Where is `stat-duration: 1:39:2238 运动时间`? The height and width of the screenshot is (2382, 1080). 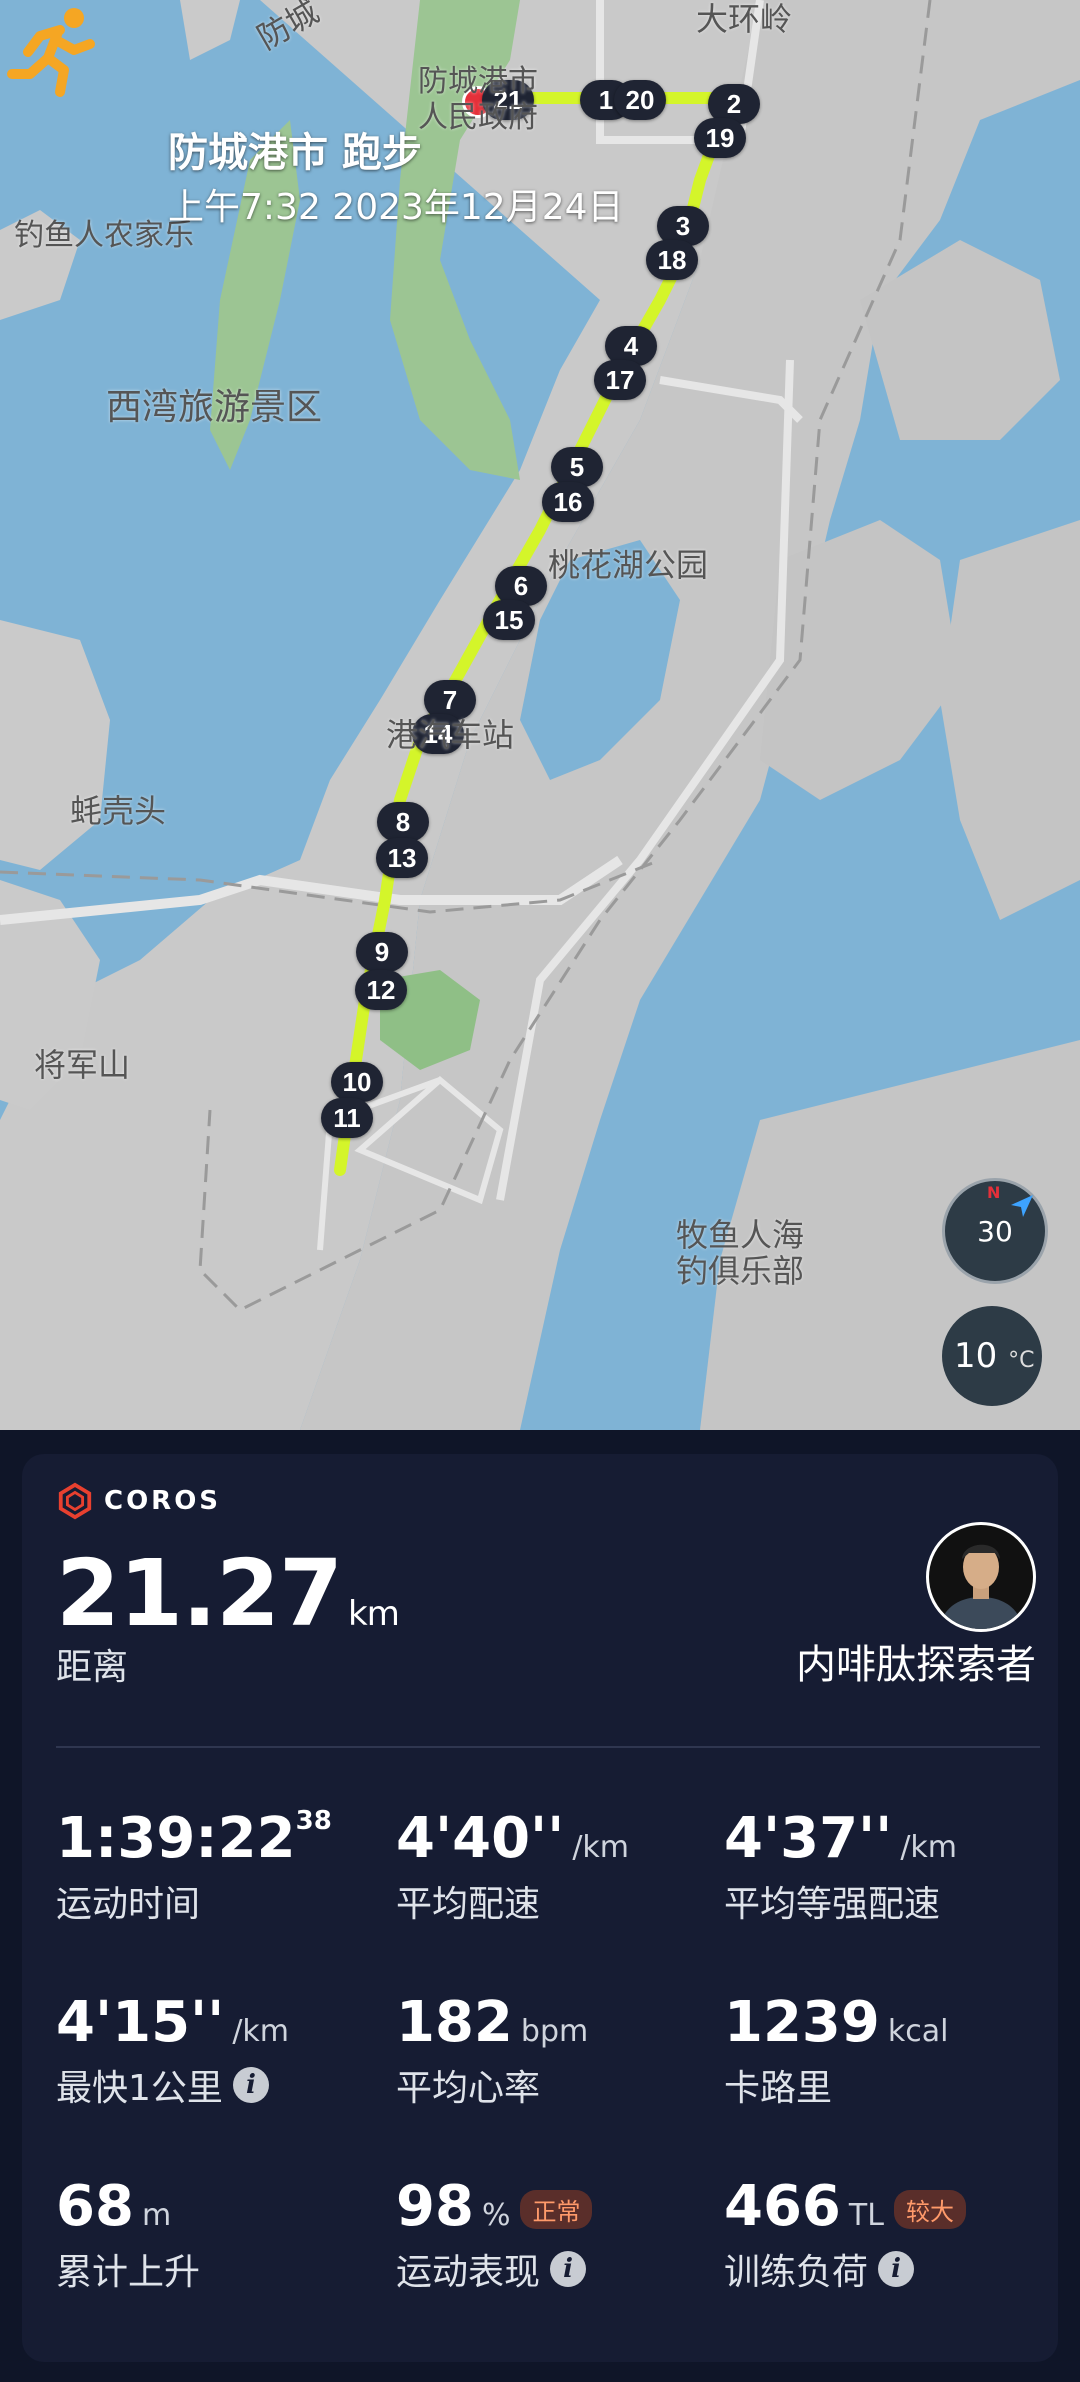
stat-duration: 1:39:2238 运动时间 is located at coordinates (194, 1866).